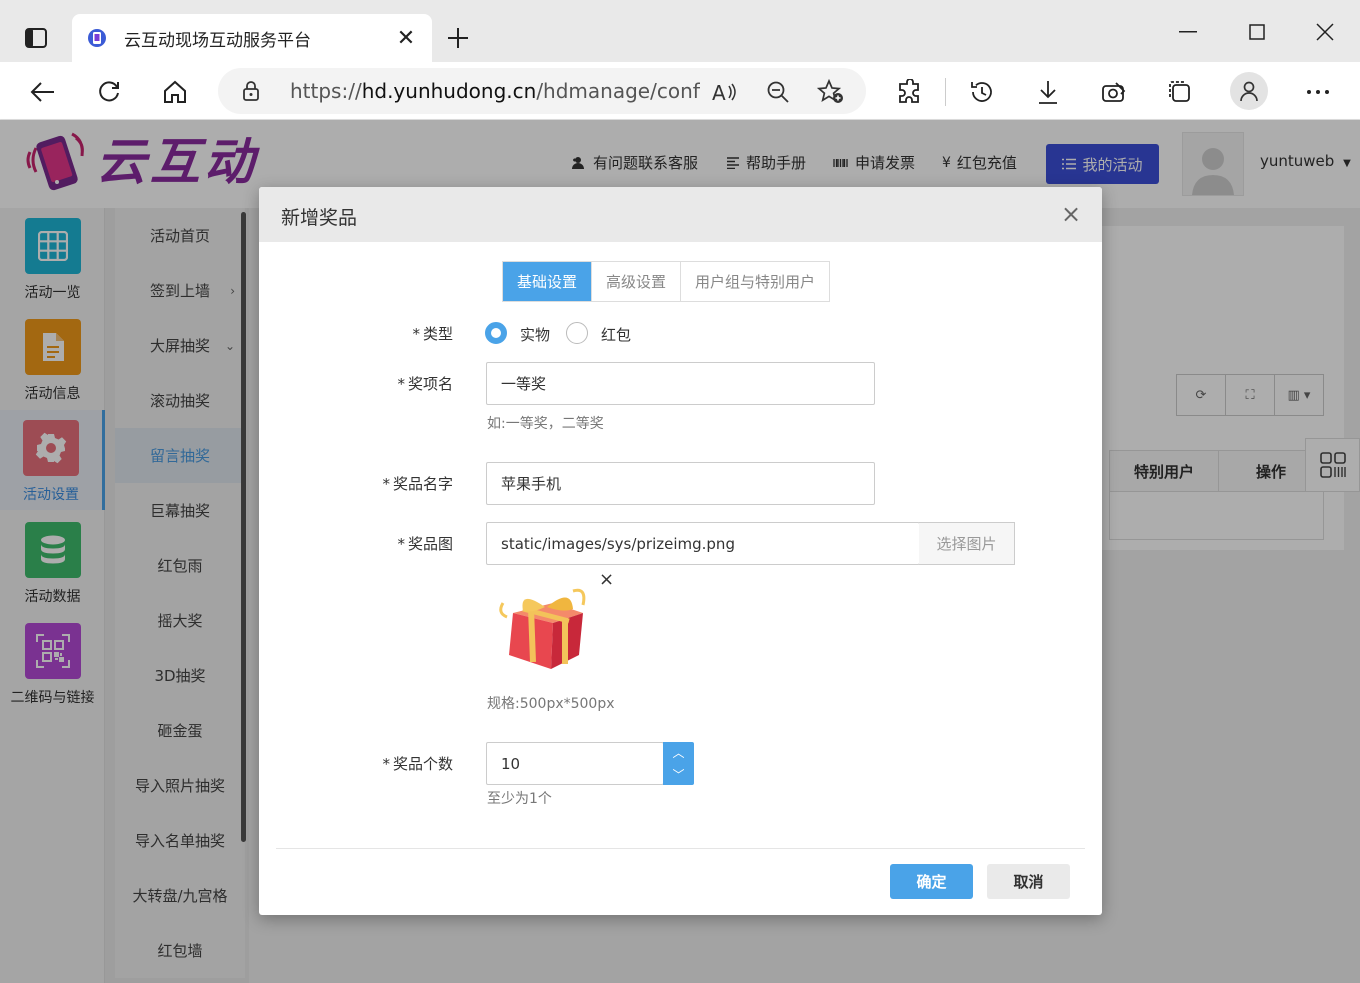 The image size is (1360, 983). Describe the element at coordinates (319, 218) in the screenshot. I see `dialog-title: 新增奖品` at that location.